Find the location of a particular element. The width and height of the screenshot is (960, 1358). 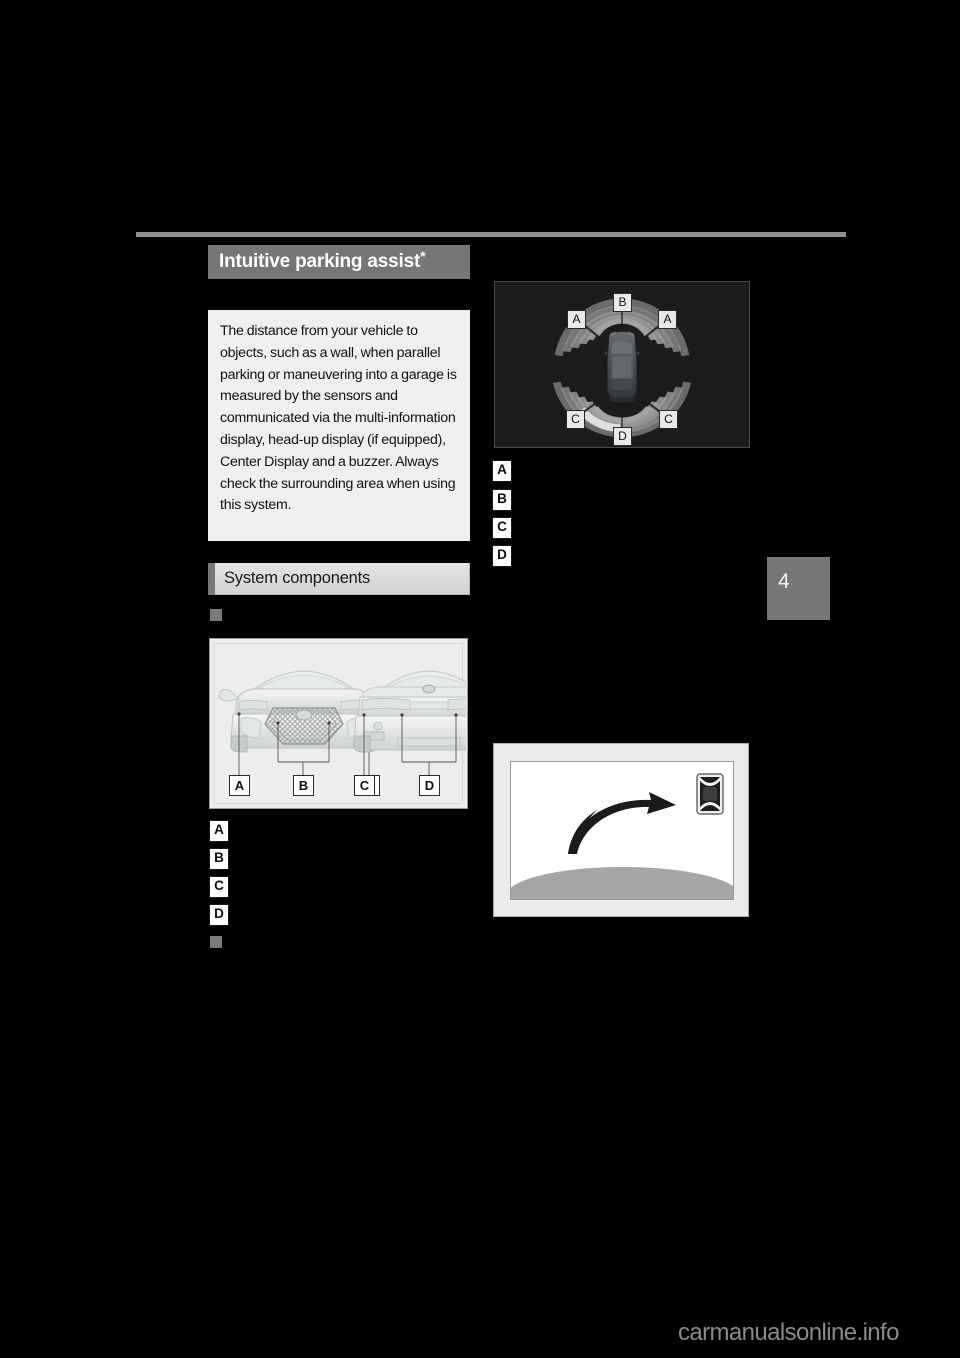

display-label-top-center-b: B is located at coordinates (622, 302).